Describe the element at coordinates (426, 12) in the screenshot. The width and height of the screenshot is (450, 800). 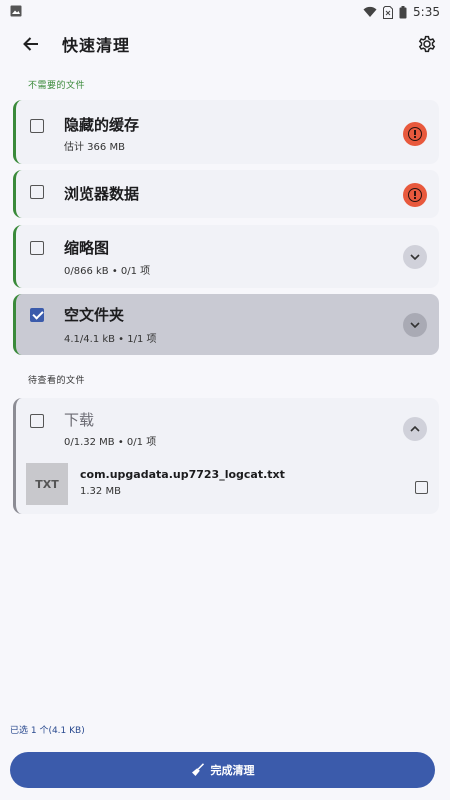
I see `clock: 5:35` at that location.